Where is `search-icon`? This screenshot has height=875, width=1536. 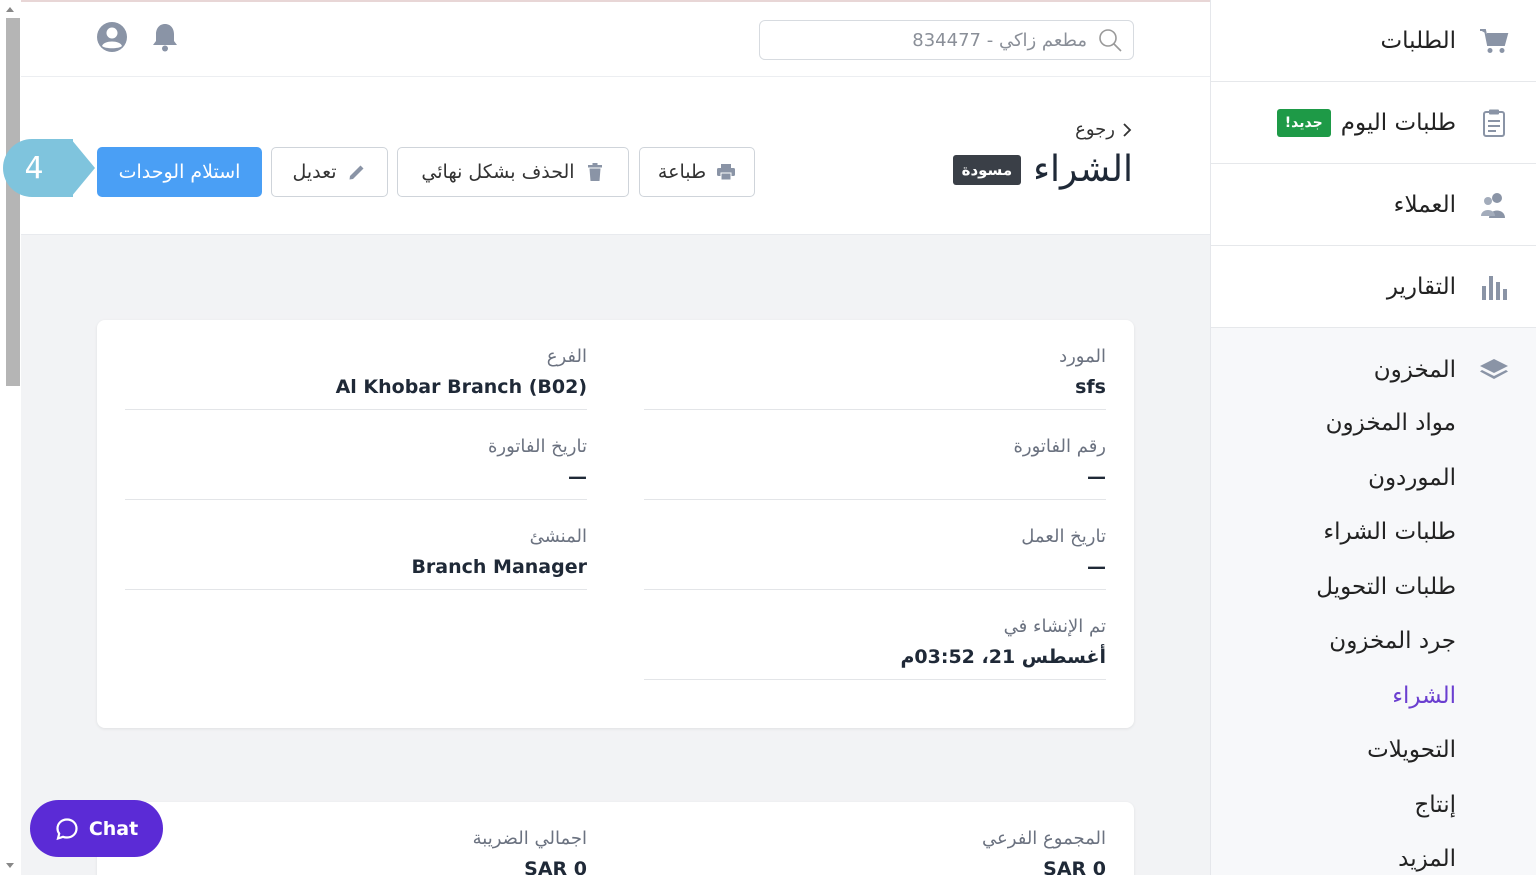
search-icon is located at coordinates (1110, 40).